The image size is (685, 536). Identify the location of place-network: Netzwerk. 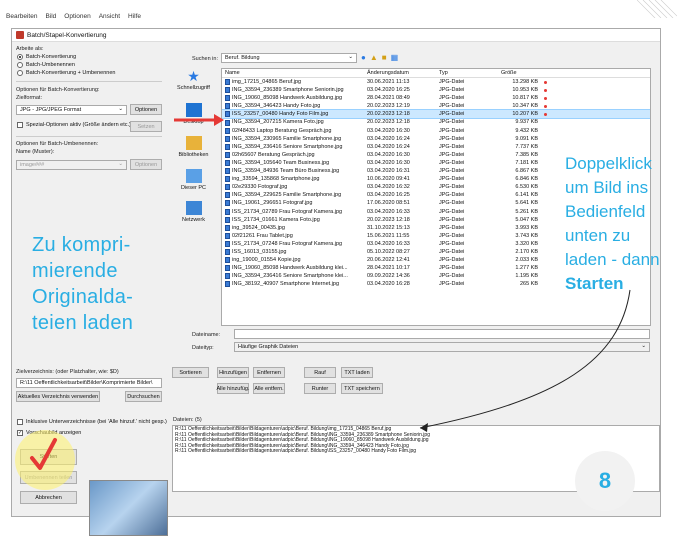
(193, 212).